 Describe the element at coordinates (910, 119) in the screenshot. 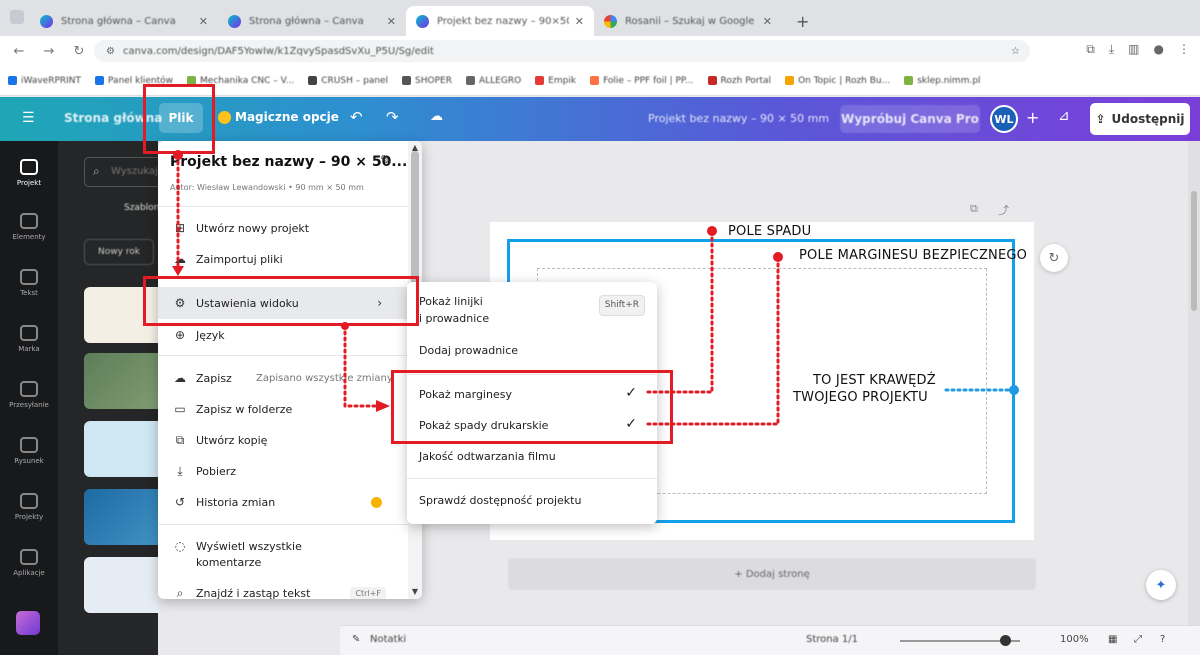

I see `try-pro-button: Wypróbuj Canva Pro` at that location.